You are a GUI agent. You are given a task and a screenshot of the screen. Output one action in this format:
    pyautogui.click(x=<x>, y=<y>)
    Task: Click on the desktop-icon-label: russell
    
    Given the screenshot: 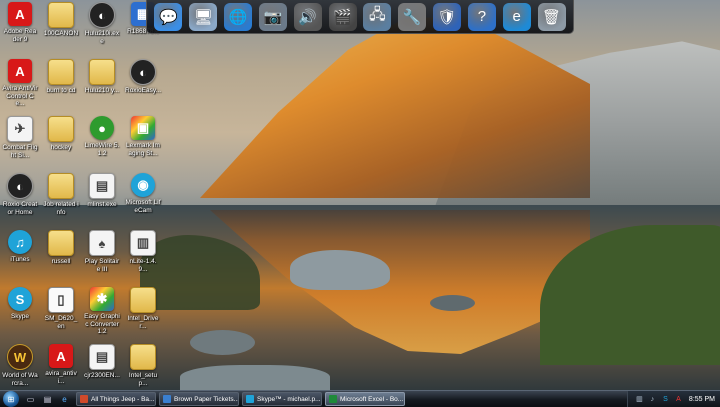 What is the action you would take?
    pyautogui.click(x=61, y=261)
    